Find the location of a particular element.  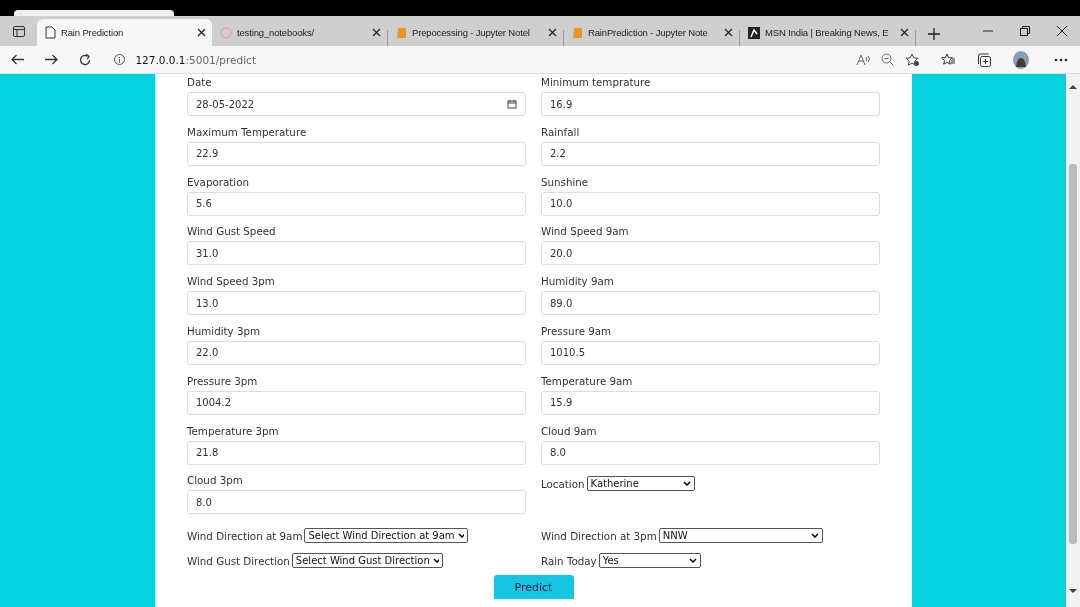

dropdown: Katherine is located at coordinates (640, 484).